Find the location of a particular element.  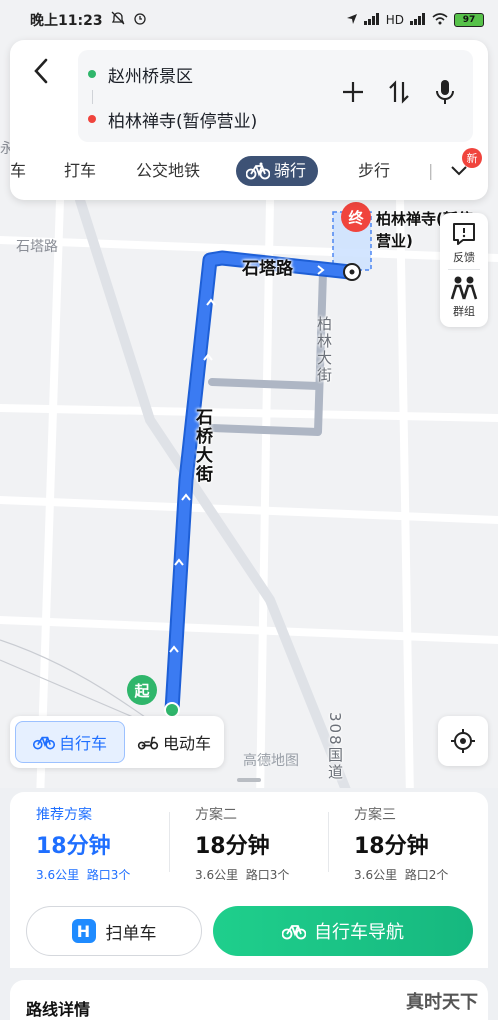

scan-bike-label: 扫单车 is located at coordinates (131, 933).